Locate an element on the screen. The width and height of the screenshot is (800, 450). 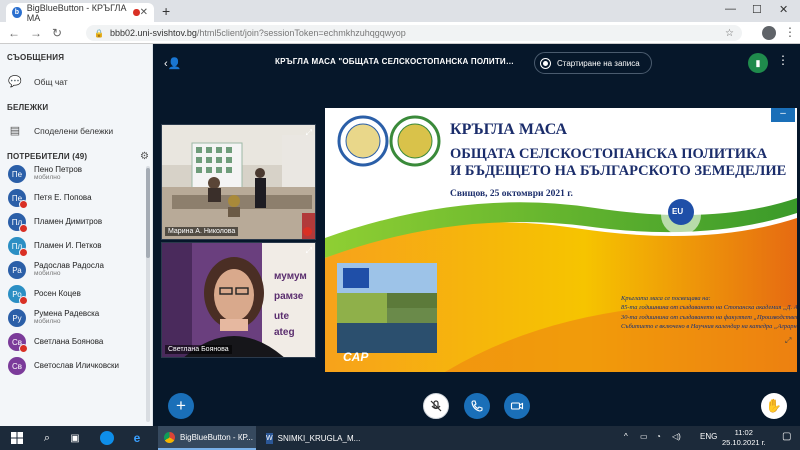
slide-title-line-2: И БЪДЕЩЕТО НА БЪЛГАРСКОТО ЗЕМЕДЕЛИЕ is located at coordinates (618, 170).